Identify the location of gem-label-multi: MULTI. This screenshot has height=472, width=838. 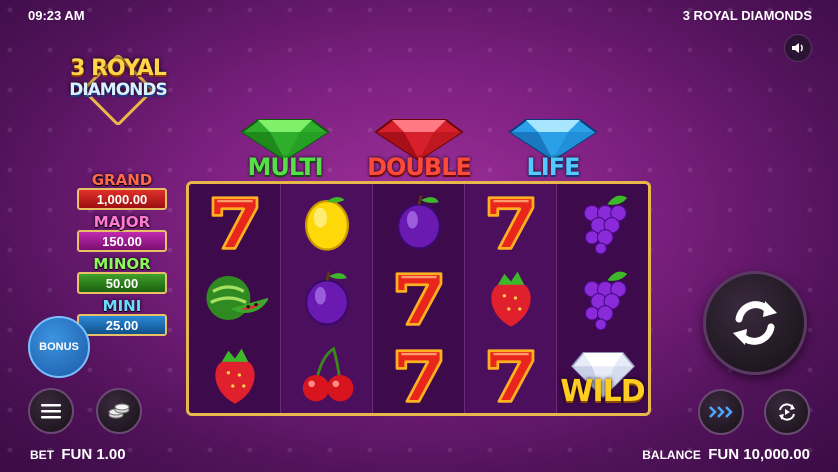
(285, 167).